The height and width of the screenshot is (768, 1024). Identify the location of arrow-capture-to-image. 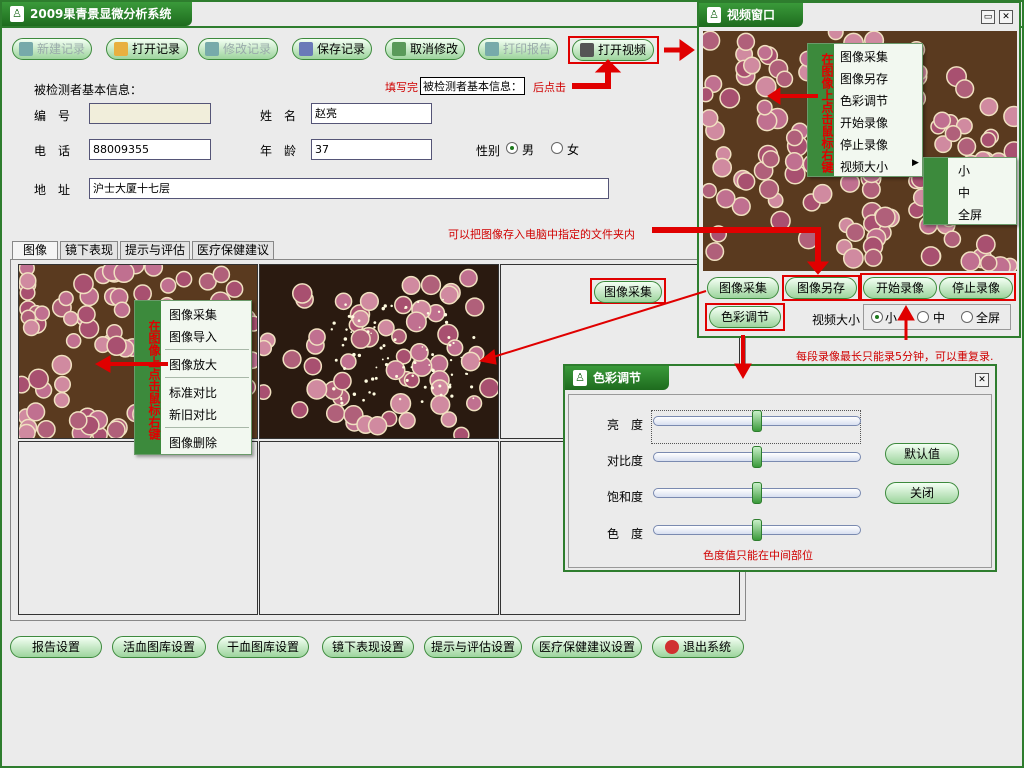
(598, 324).